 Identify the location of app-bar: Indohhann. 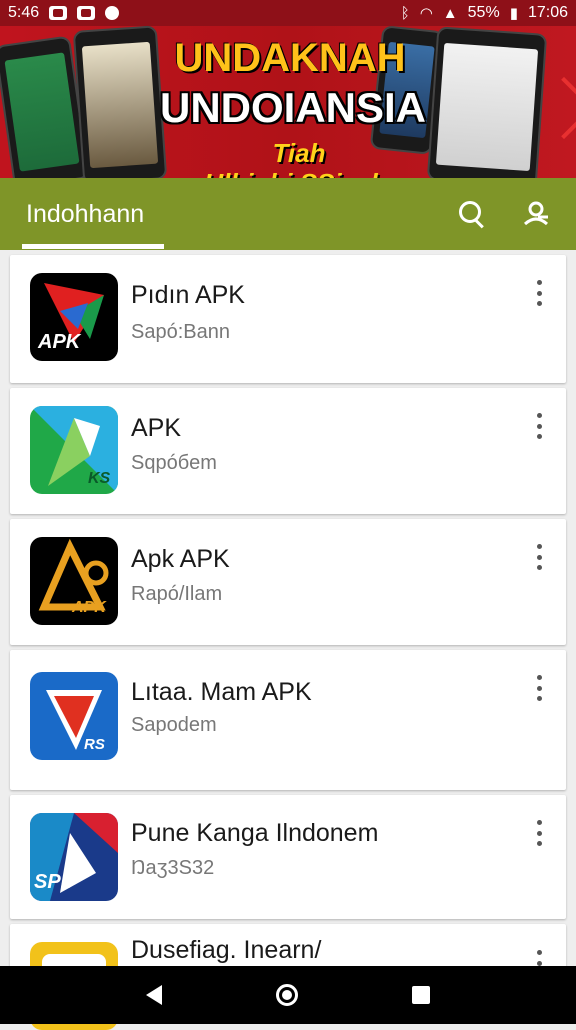
(288, 214).